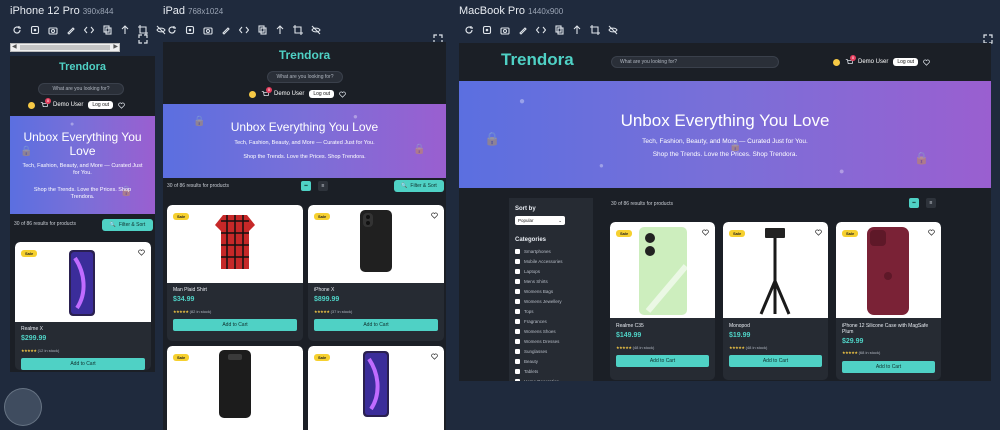 Image resolution: width=1000 pixels, height=430 pixels. I want to click on category-item: Tops, so click(539, 311).